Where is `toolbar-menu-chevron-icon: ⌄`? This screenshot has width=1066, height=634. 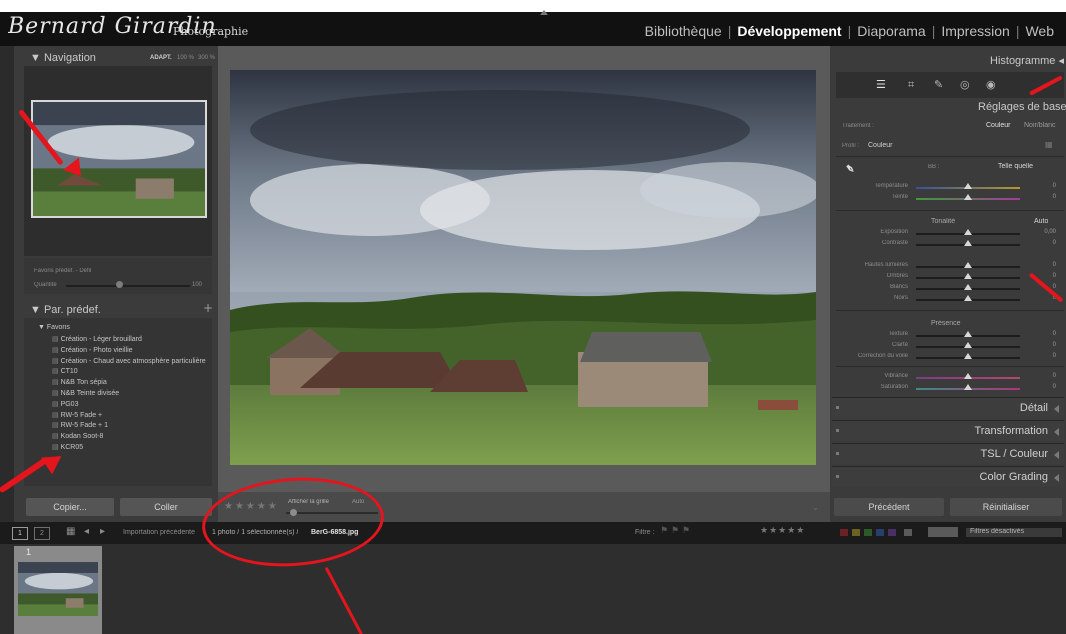 toolbar-menu-chevron-icon: ⌄ is located at coordinates (815, 507).